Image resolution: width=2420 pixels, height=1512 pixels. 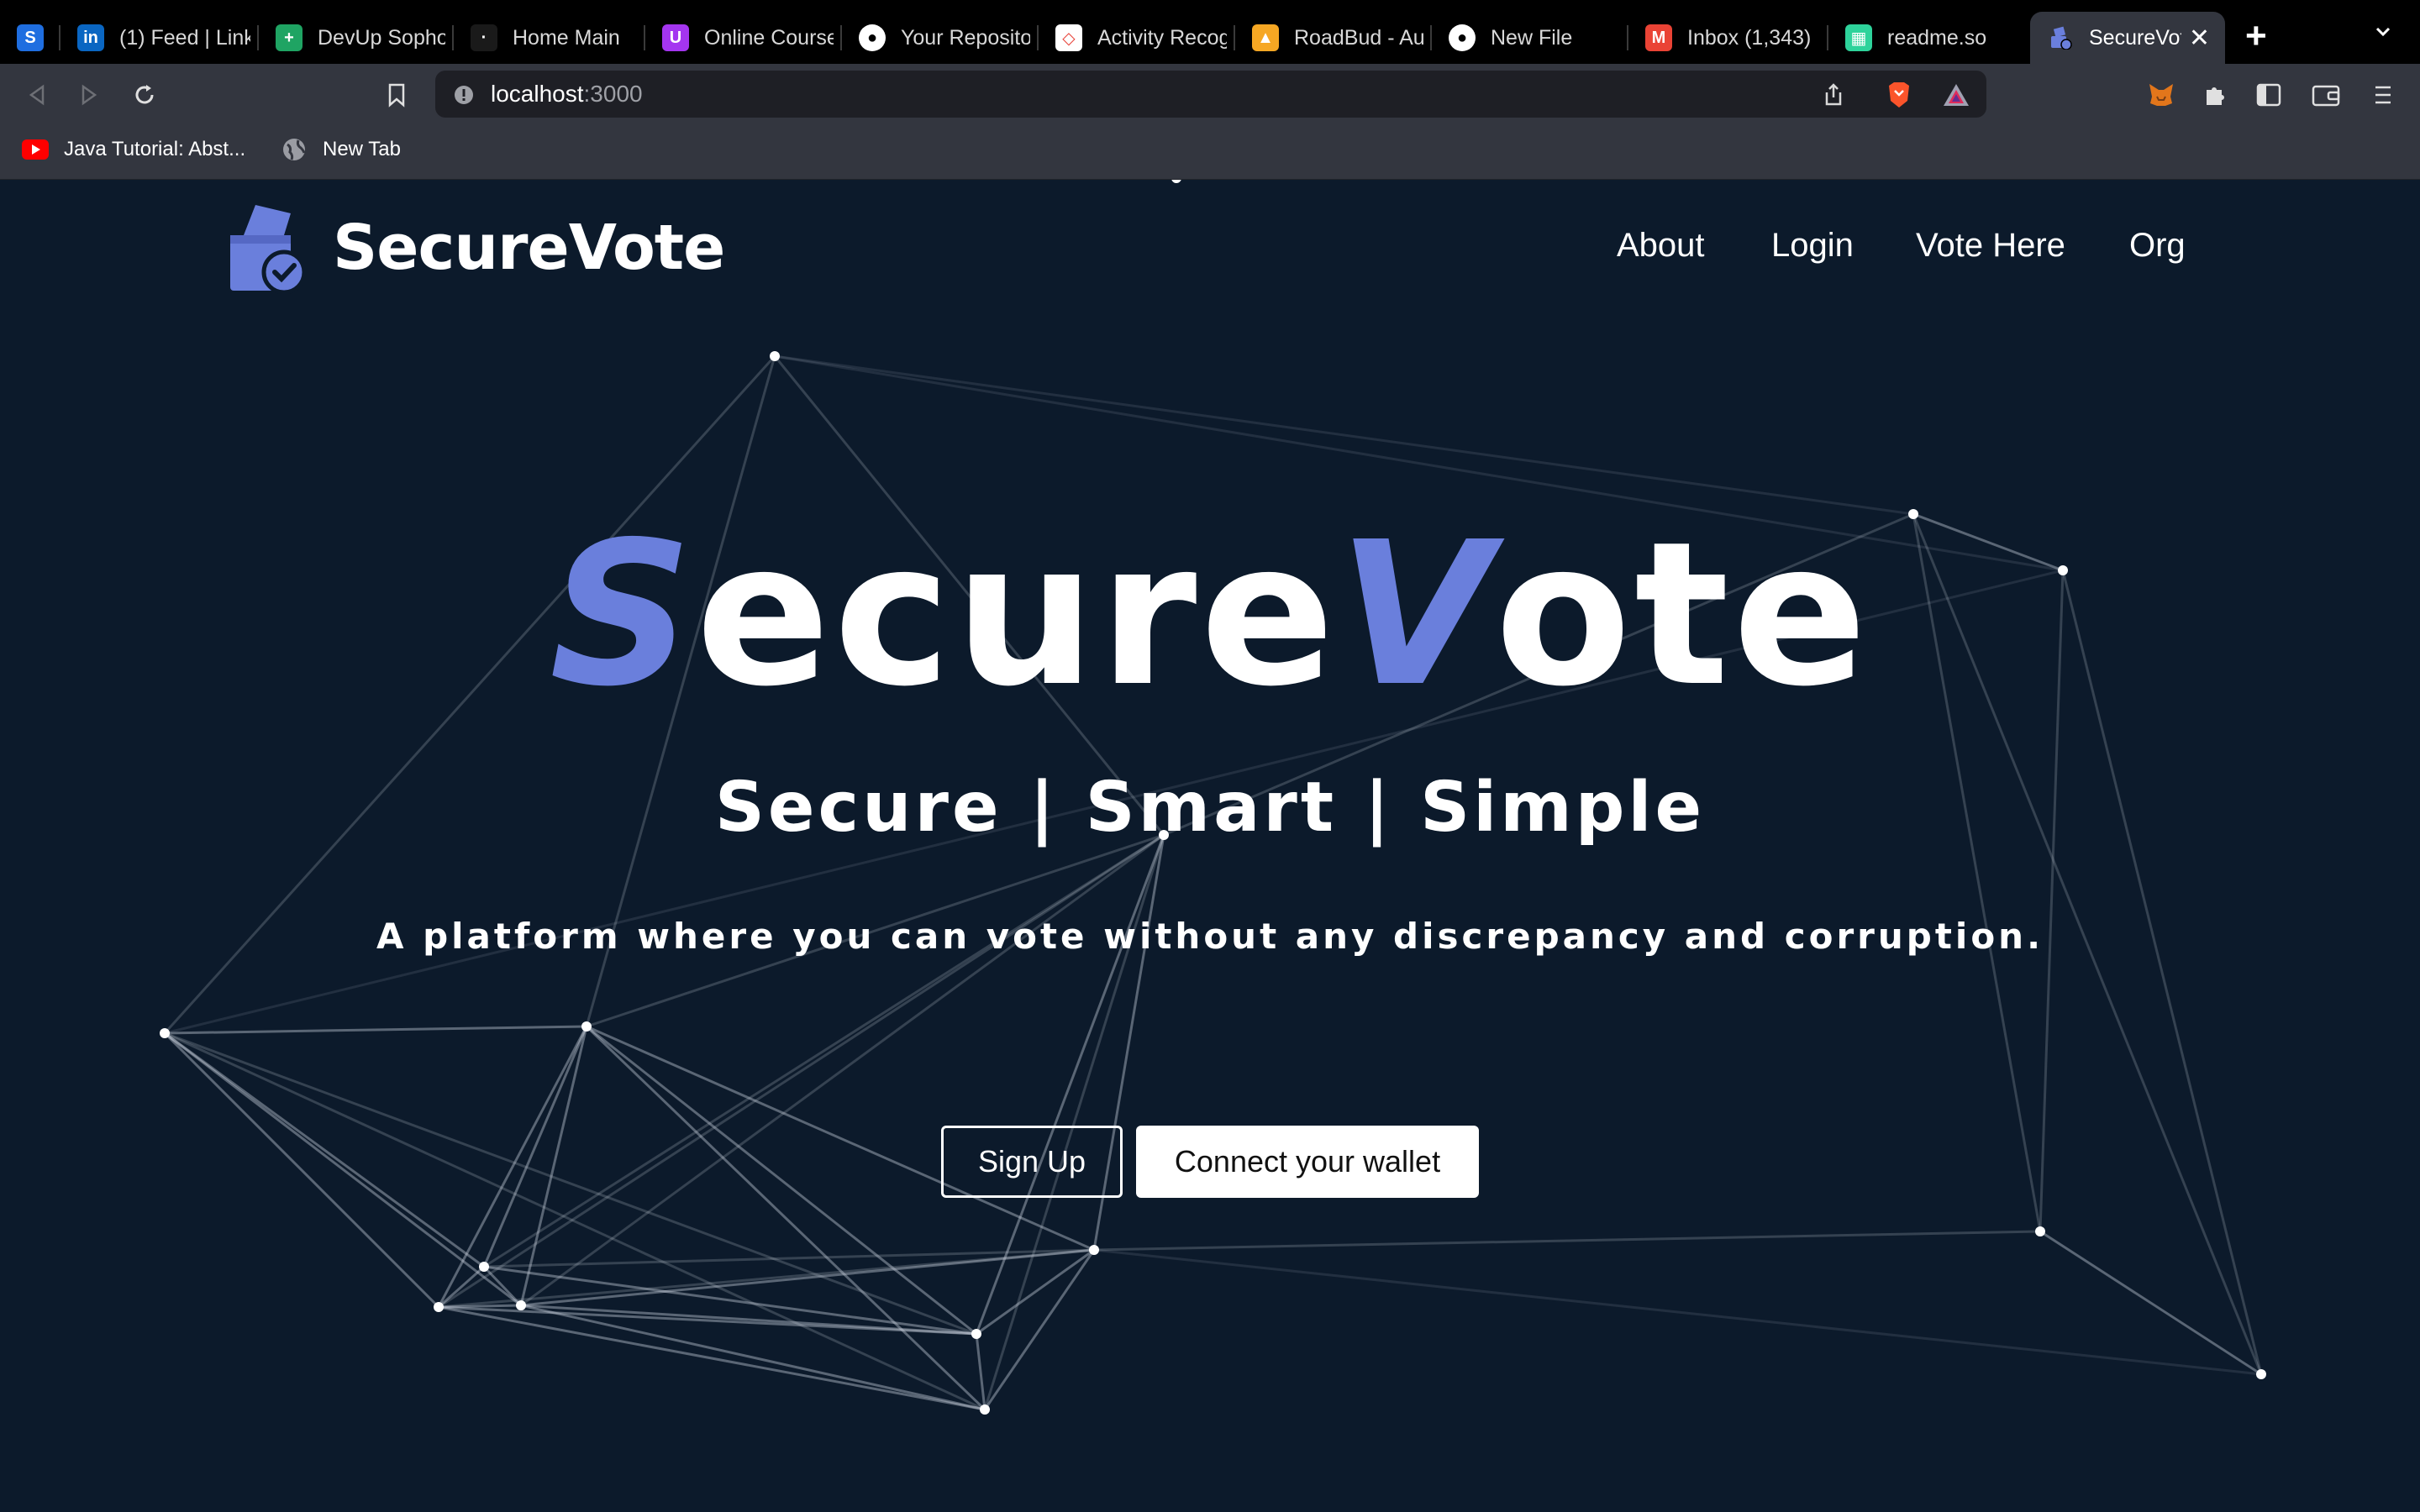 I want to click on nav-login: Login, so click(x=1812, y=246).